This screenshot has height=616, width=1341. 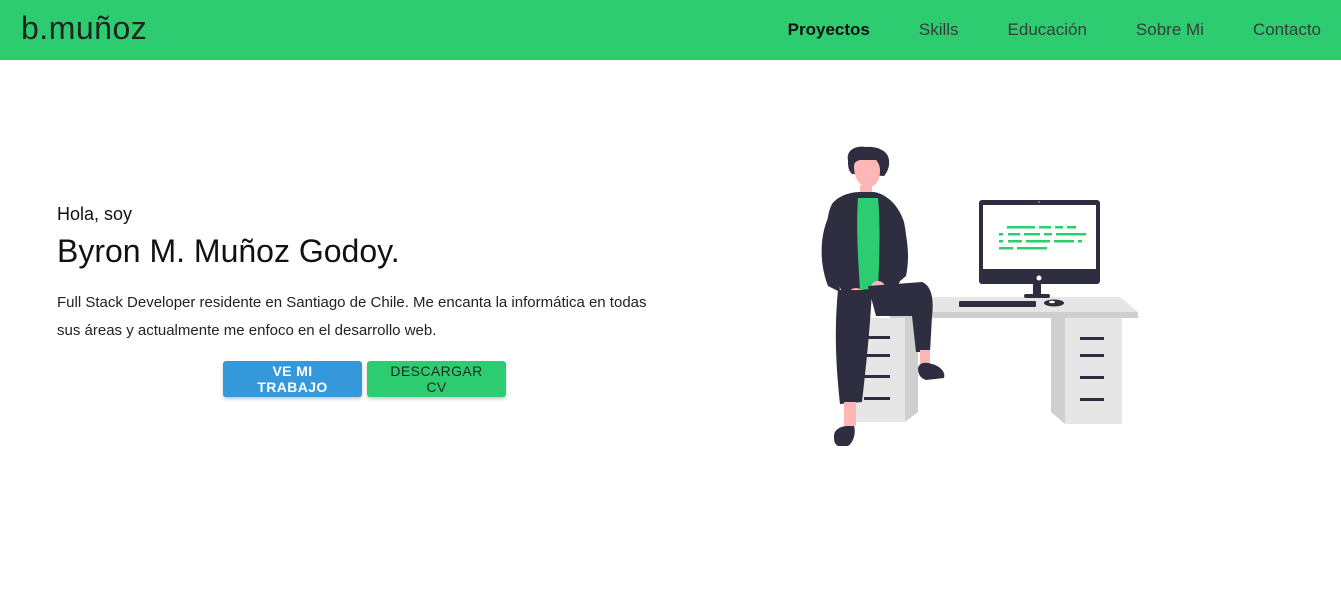 I want to click on hero-actions: VE MI TRABAJO DESCARGAR CV, so click(x=364, y=379).